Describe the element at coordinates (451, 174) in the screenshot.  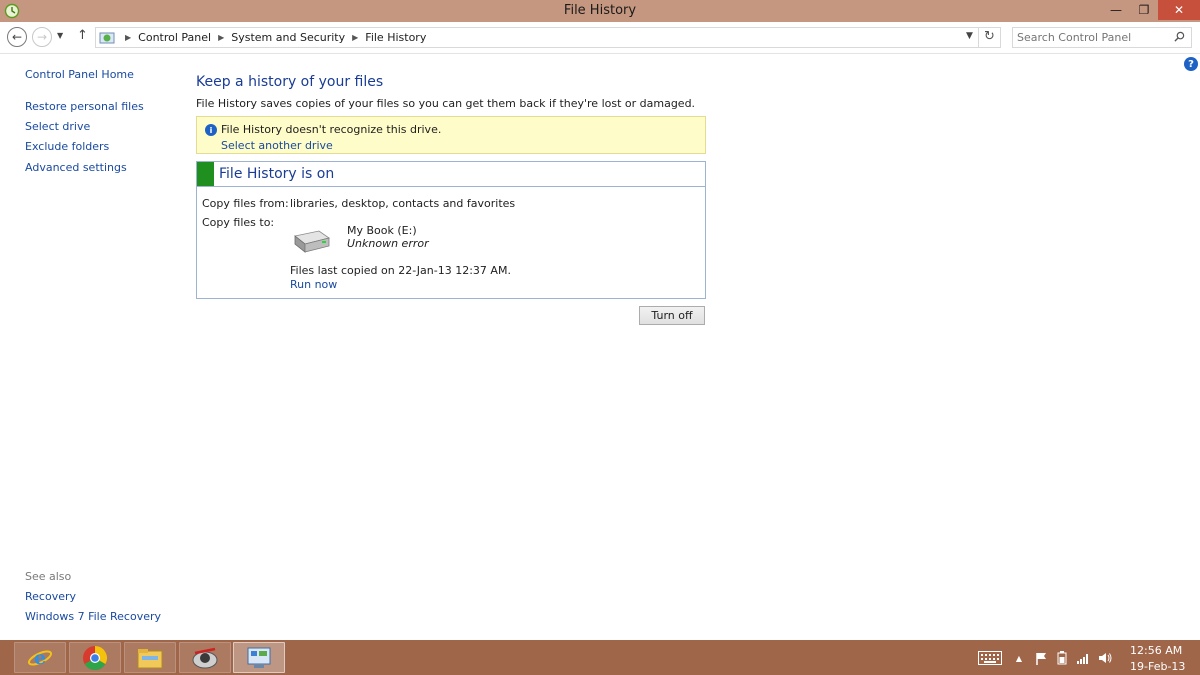
I see `status-header: File History is on` at that location.